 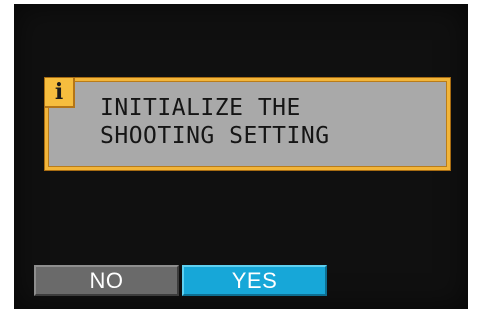 I want to click on no-button-label: NO, so click(x=106, y=280).